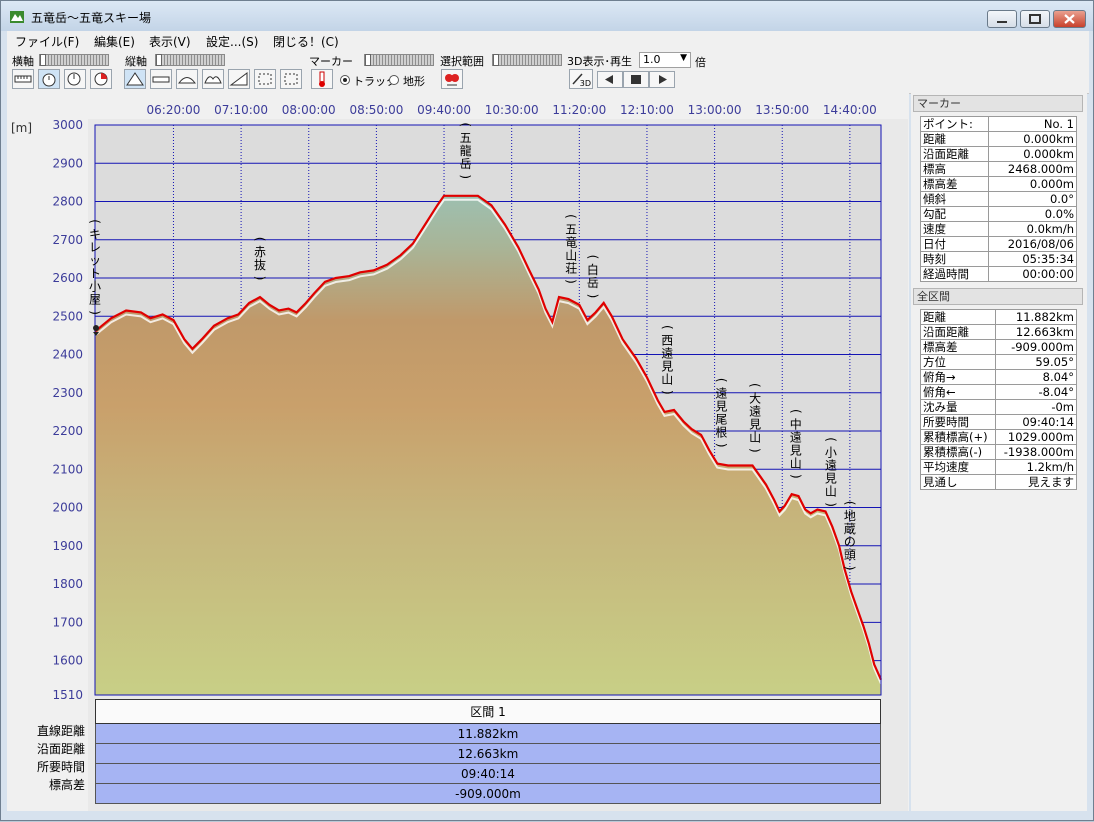  Describe the element at coordinates (1032, 124) in the screenshot. I see `info-value: No. 1` at that location.